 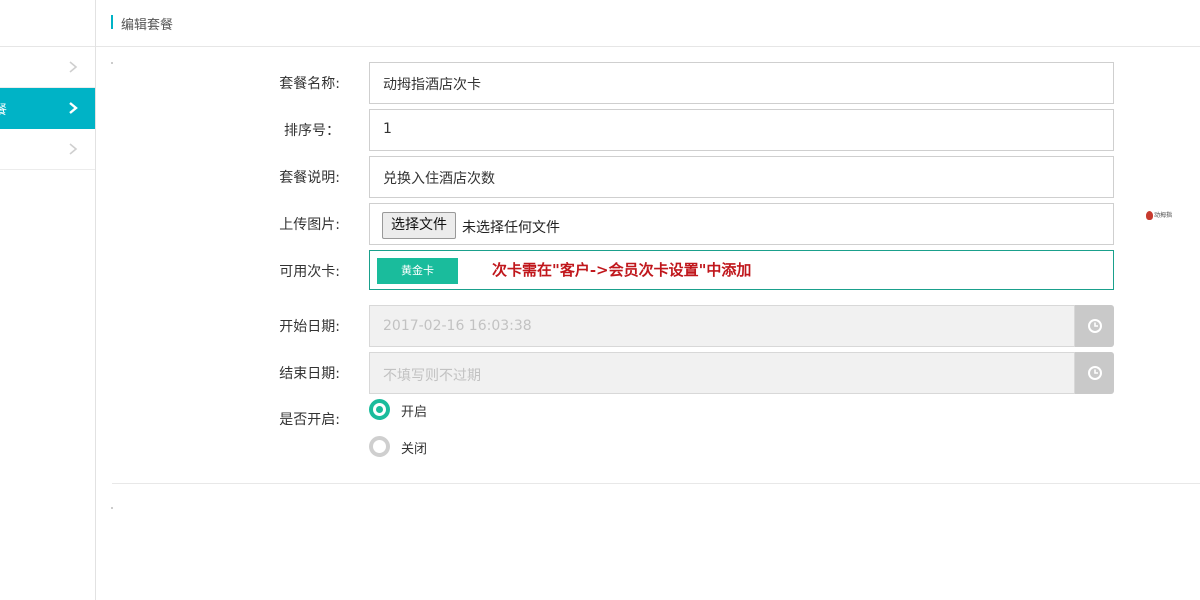 What do you see at coordinates (4, 110) in the screenshot?
I see `sidebar-item-label: 餐` at bounding box center [4, 110].